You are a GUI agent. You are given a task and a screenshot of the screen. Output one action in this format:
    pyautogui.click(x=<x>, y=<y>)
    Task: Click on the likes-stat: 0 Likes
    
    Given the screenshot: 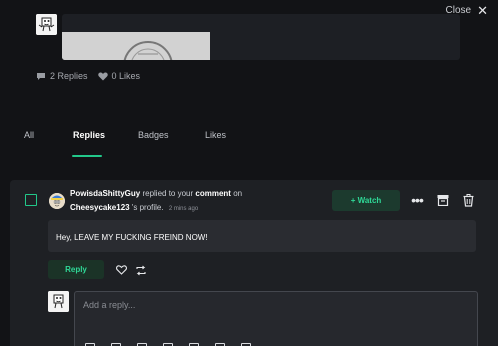 What is the action you would take?
    pyautogui.click(x=119, y=76)
    